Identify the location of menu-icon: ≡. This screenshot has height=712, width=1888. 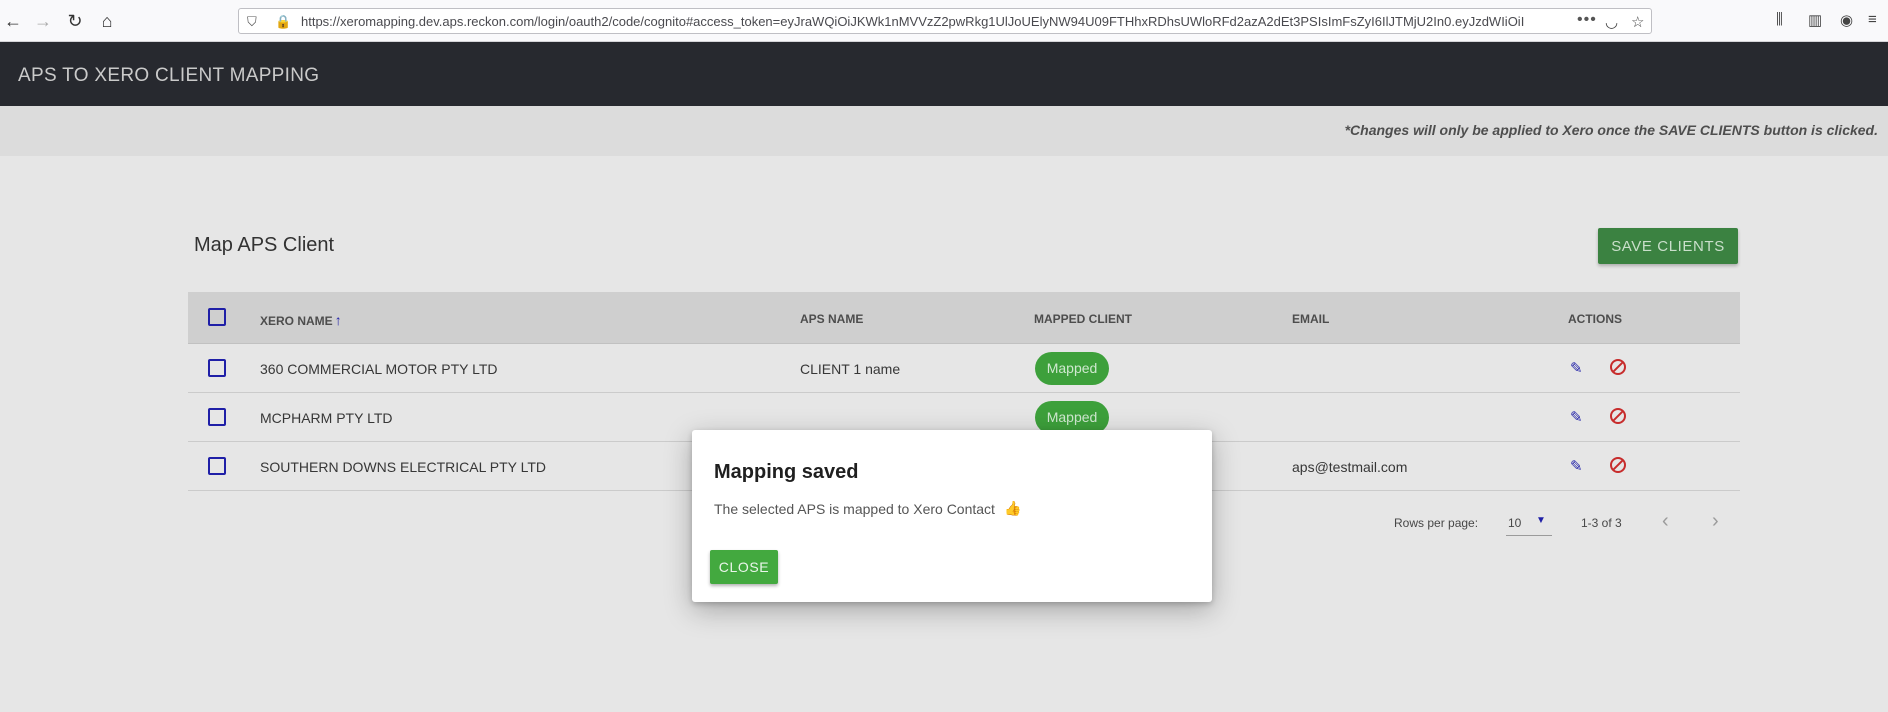
(1872, 19).